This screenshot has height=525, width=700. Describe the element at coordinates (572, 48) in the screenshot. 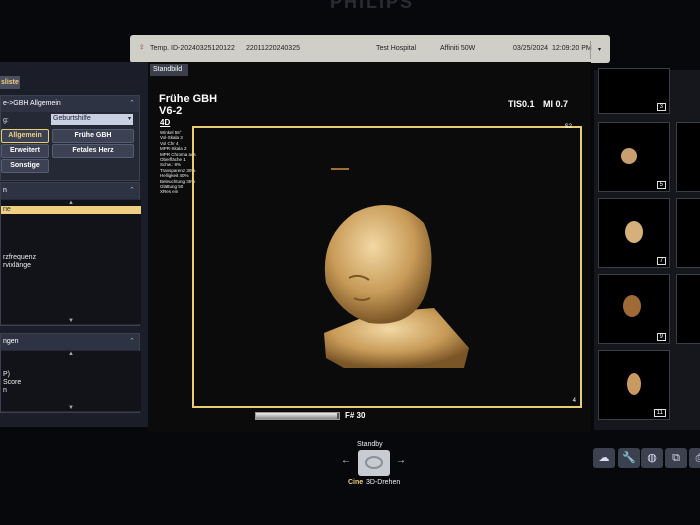

I see `time: 12:09:20 PM` at that location.